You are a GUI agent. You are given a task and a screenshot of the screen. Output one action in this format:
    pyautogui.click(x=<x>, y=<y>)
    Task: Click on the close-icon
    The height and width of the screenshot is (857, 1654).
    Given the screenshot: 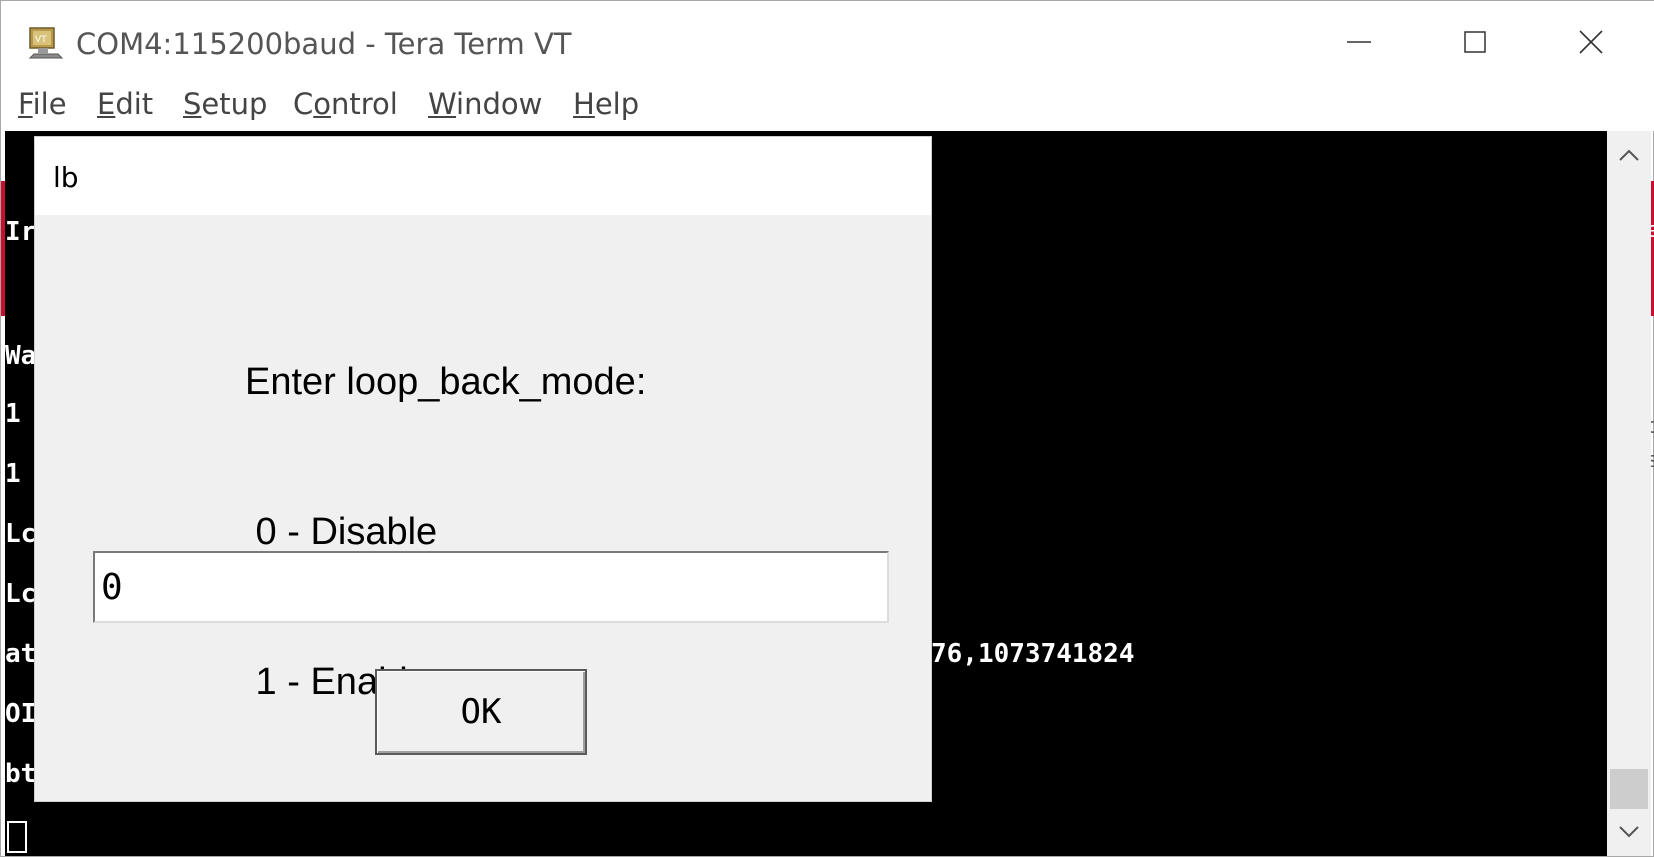 What is the action you would take?
    pyautogui.click(x=1591, y=42)
    